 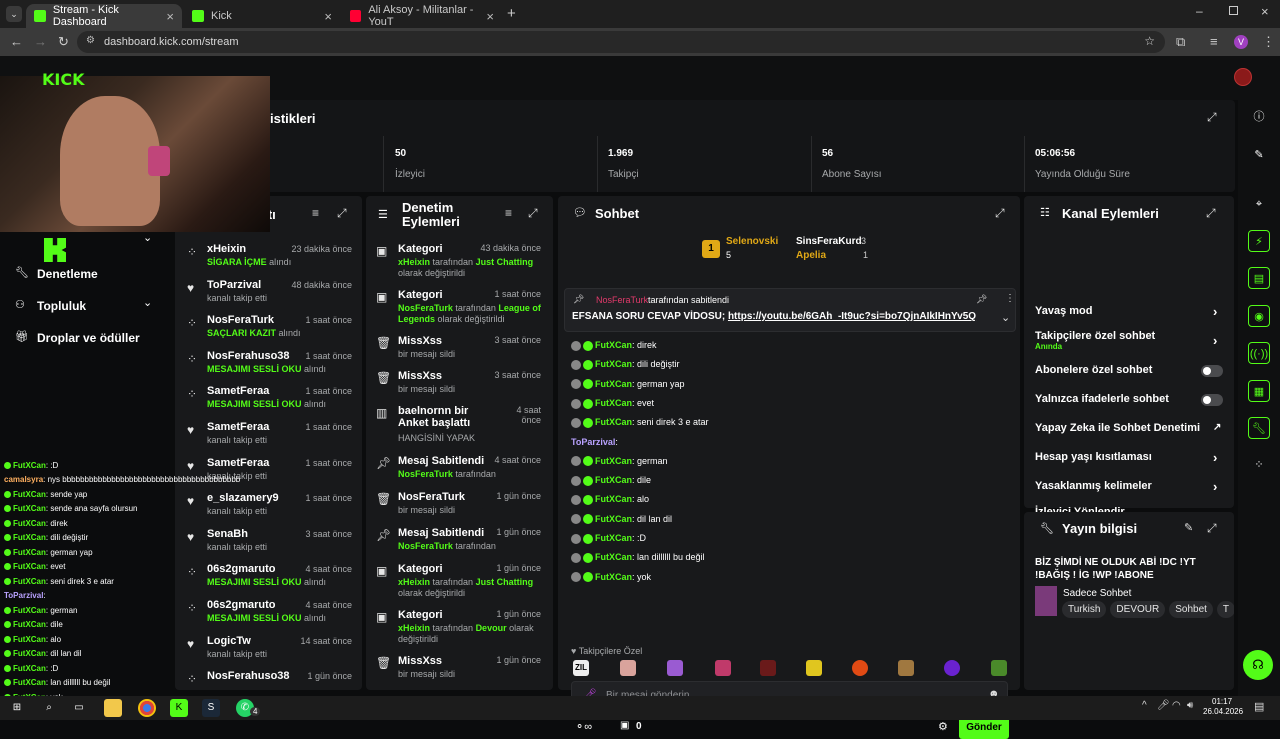 What do you see at coordinates (85, 305) in the screenshot?
I see `nav-item-topluluk: ⚇ Topluluk ⌄` at bounding box center [85, 305].